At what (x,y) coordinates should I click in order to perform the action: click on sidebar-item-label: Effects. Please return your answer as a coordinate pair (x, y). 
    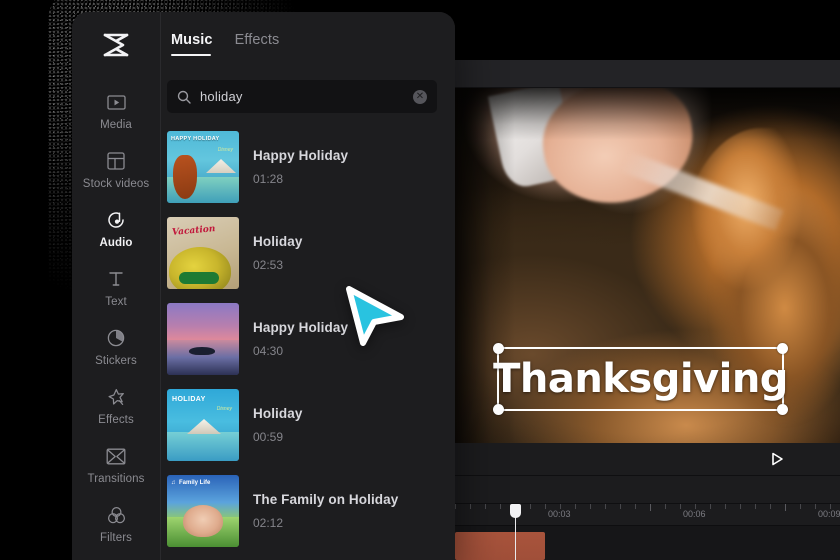
    Looking at the image, I should click on (116, 420).